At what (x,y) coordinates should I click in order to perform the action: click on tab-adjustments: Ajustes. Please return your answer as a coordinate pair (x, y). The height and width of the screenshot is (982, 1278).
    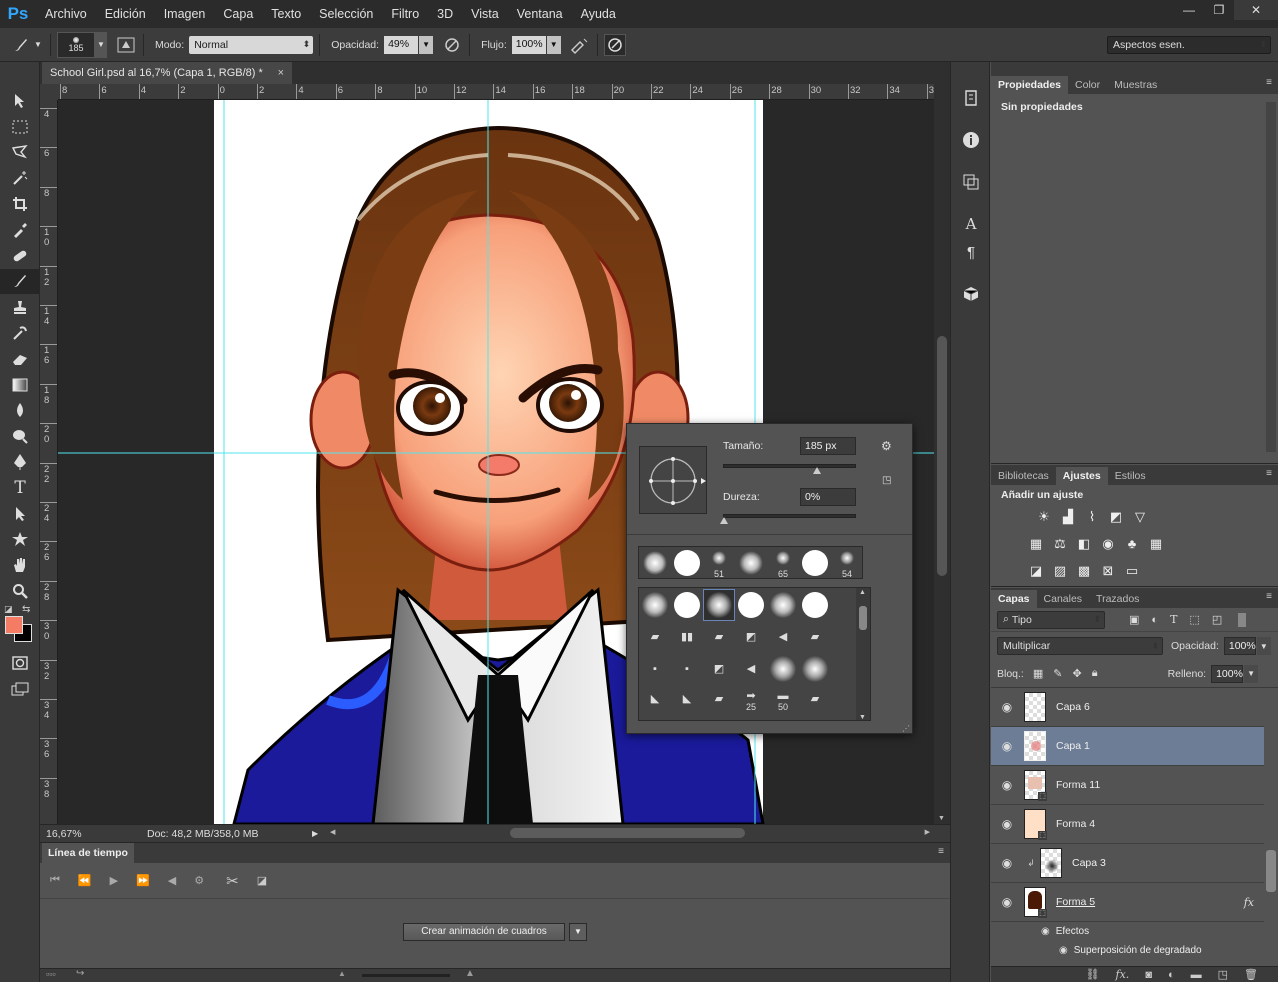
    Looking at the image, I should click on (1081, 476).